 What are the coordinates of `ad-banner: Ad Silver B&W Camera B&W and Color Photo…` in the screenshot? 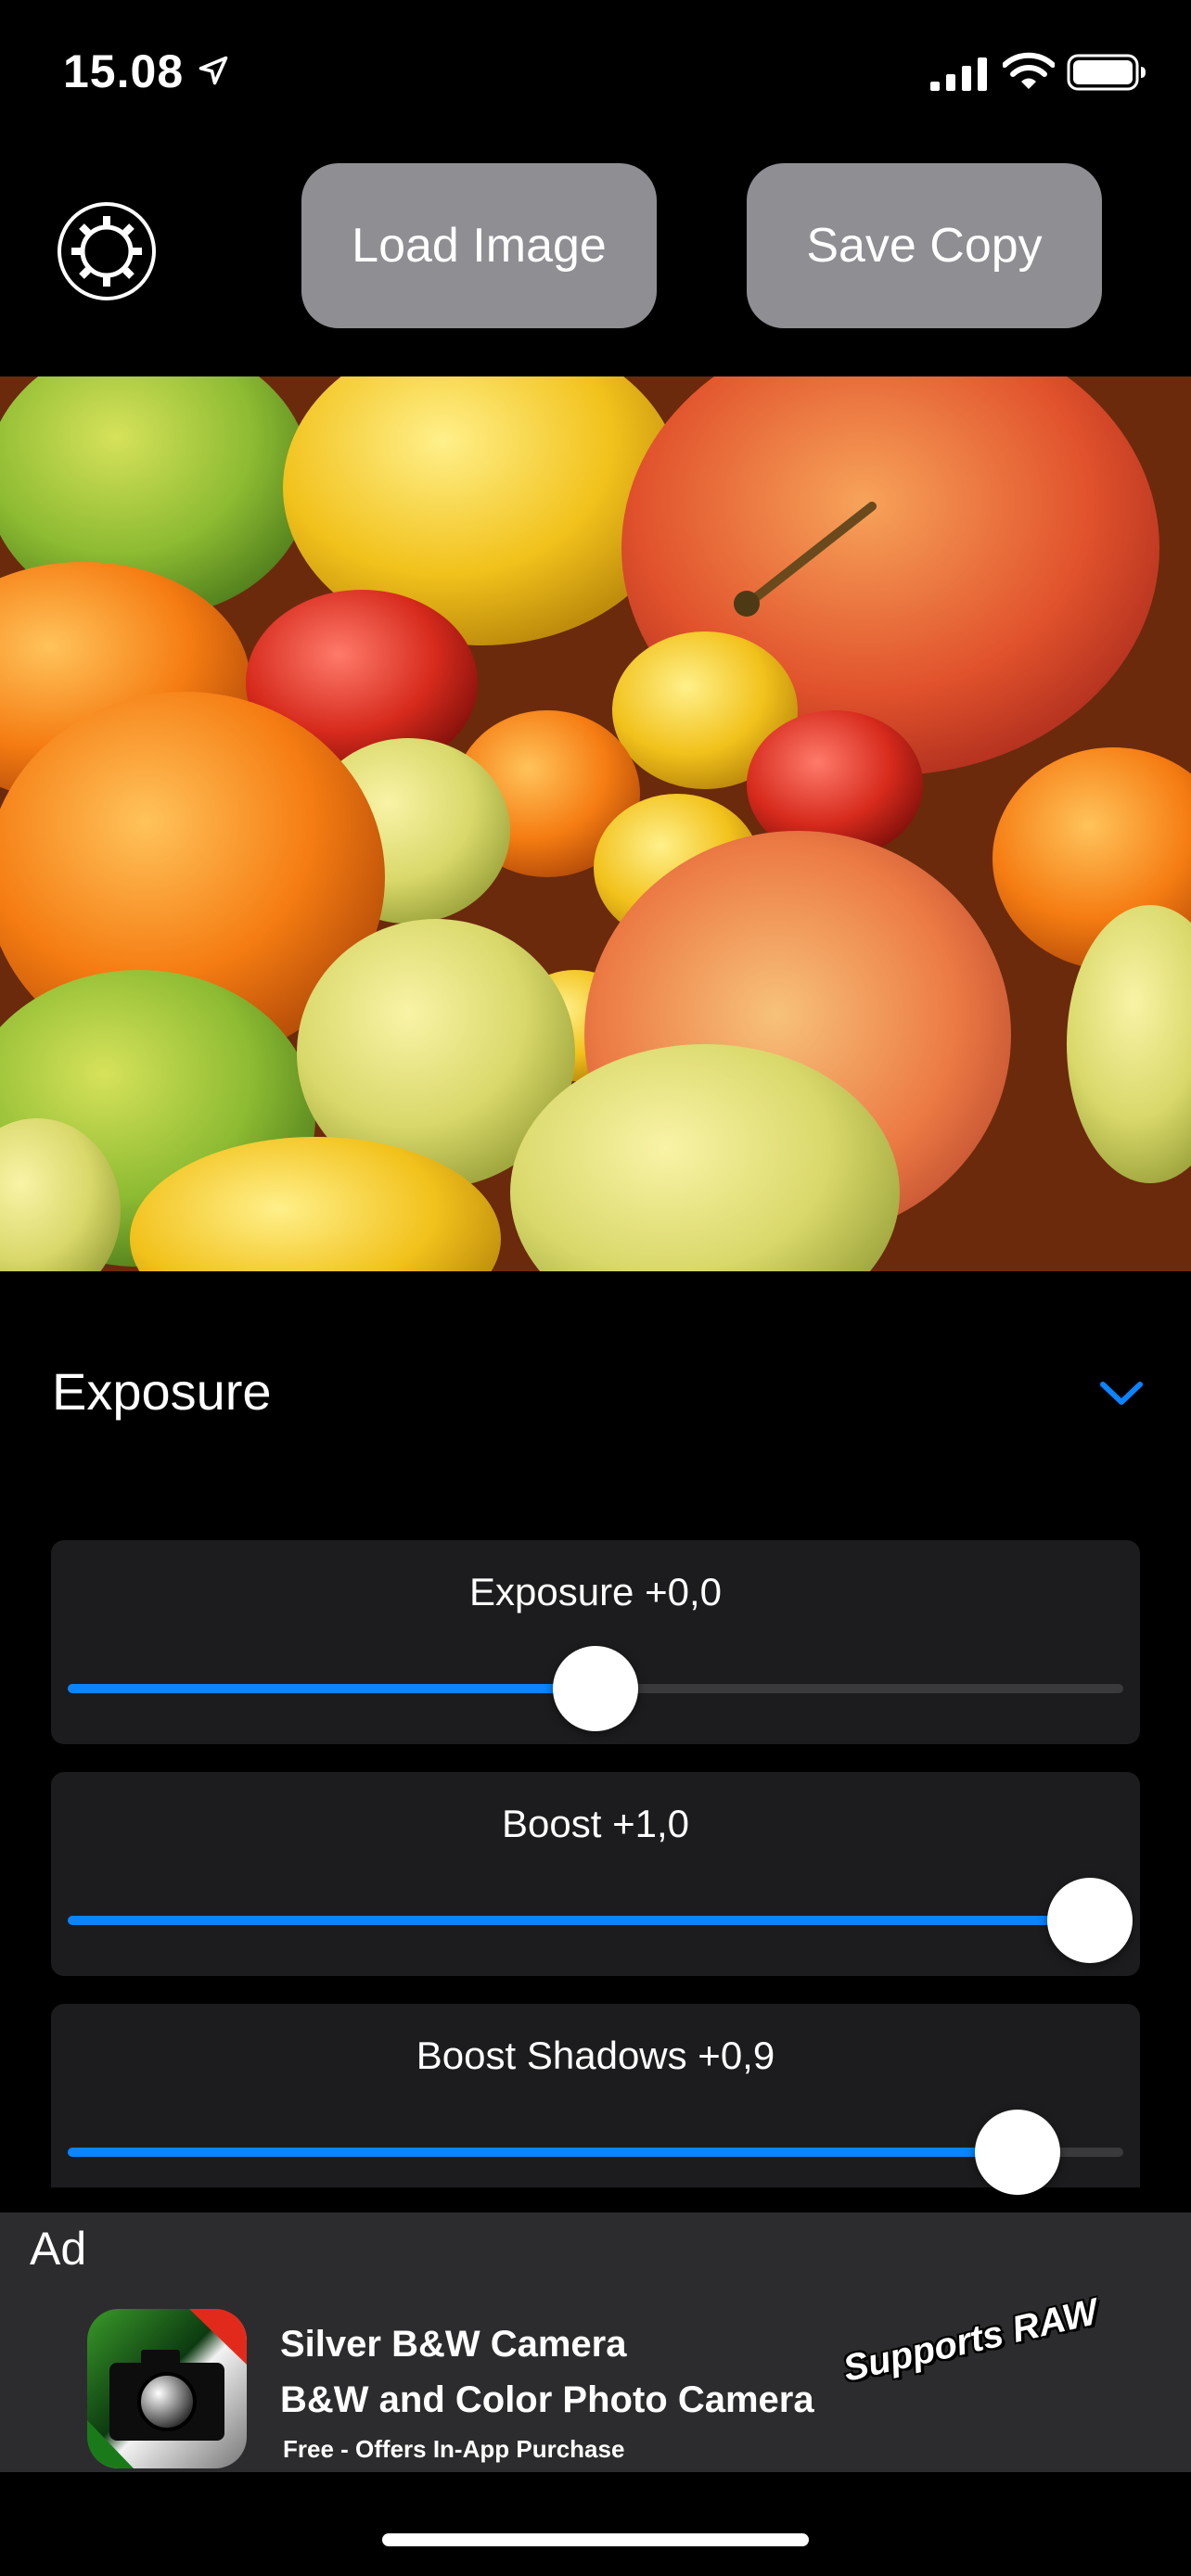 It's located at (595, 2342).